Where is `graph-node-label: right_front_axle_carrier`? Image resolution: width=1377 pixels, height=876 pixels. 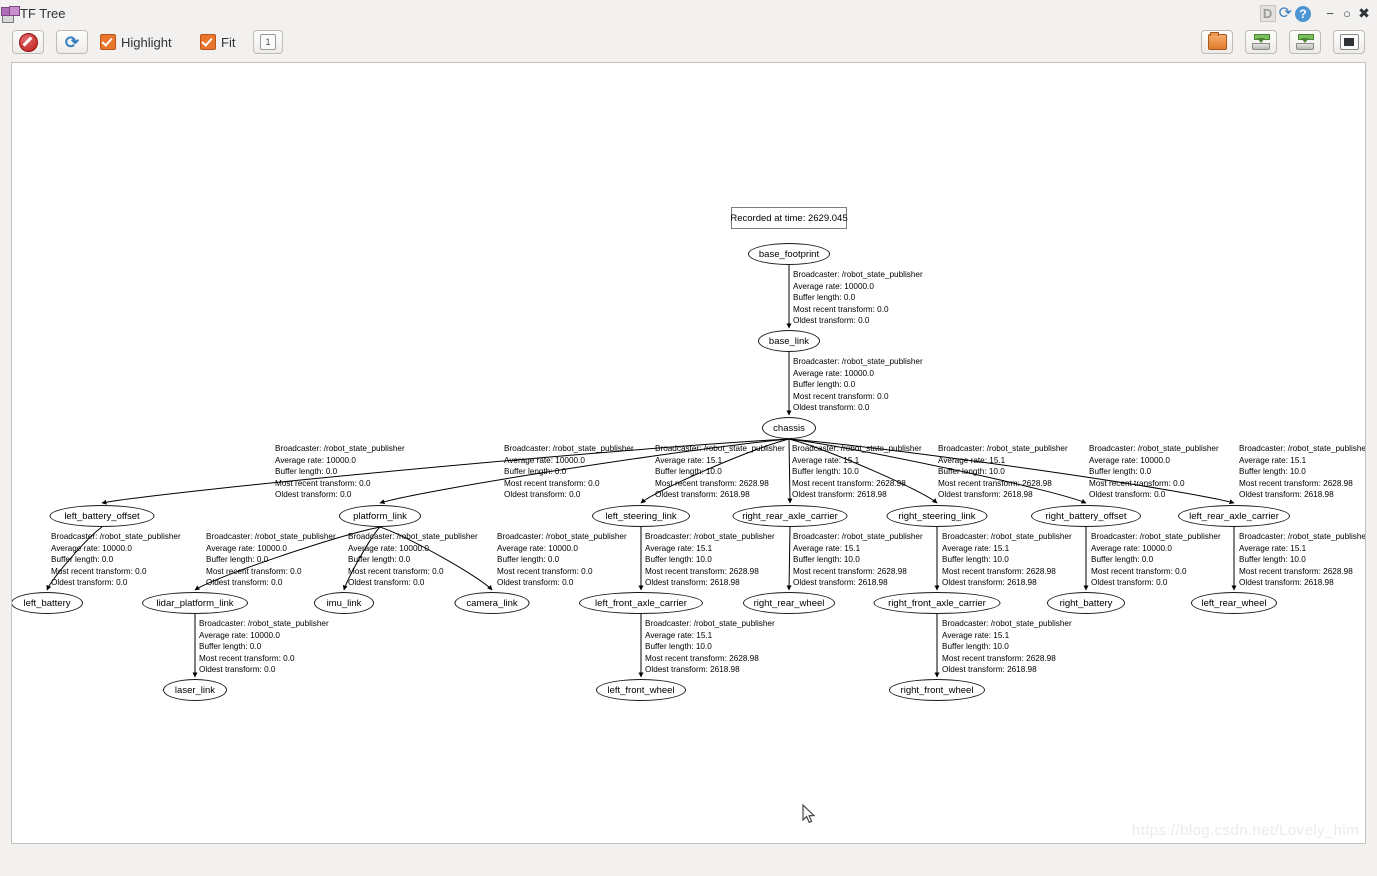 graph-node-label: right_front_axle_carrier is located at coordinates (937, 603).